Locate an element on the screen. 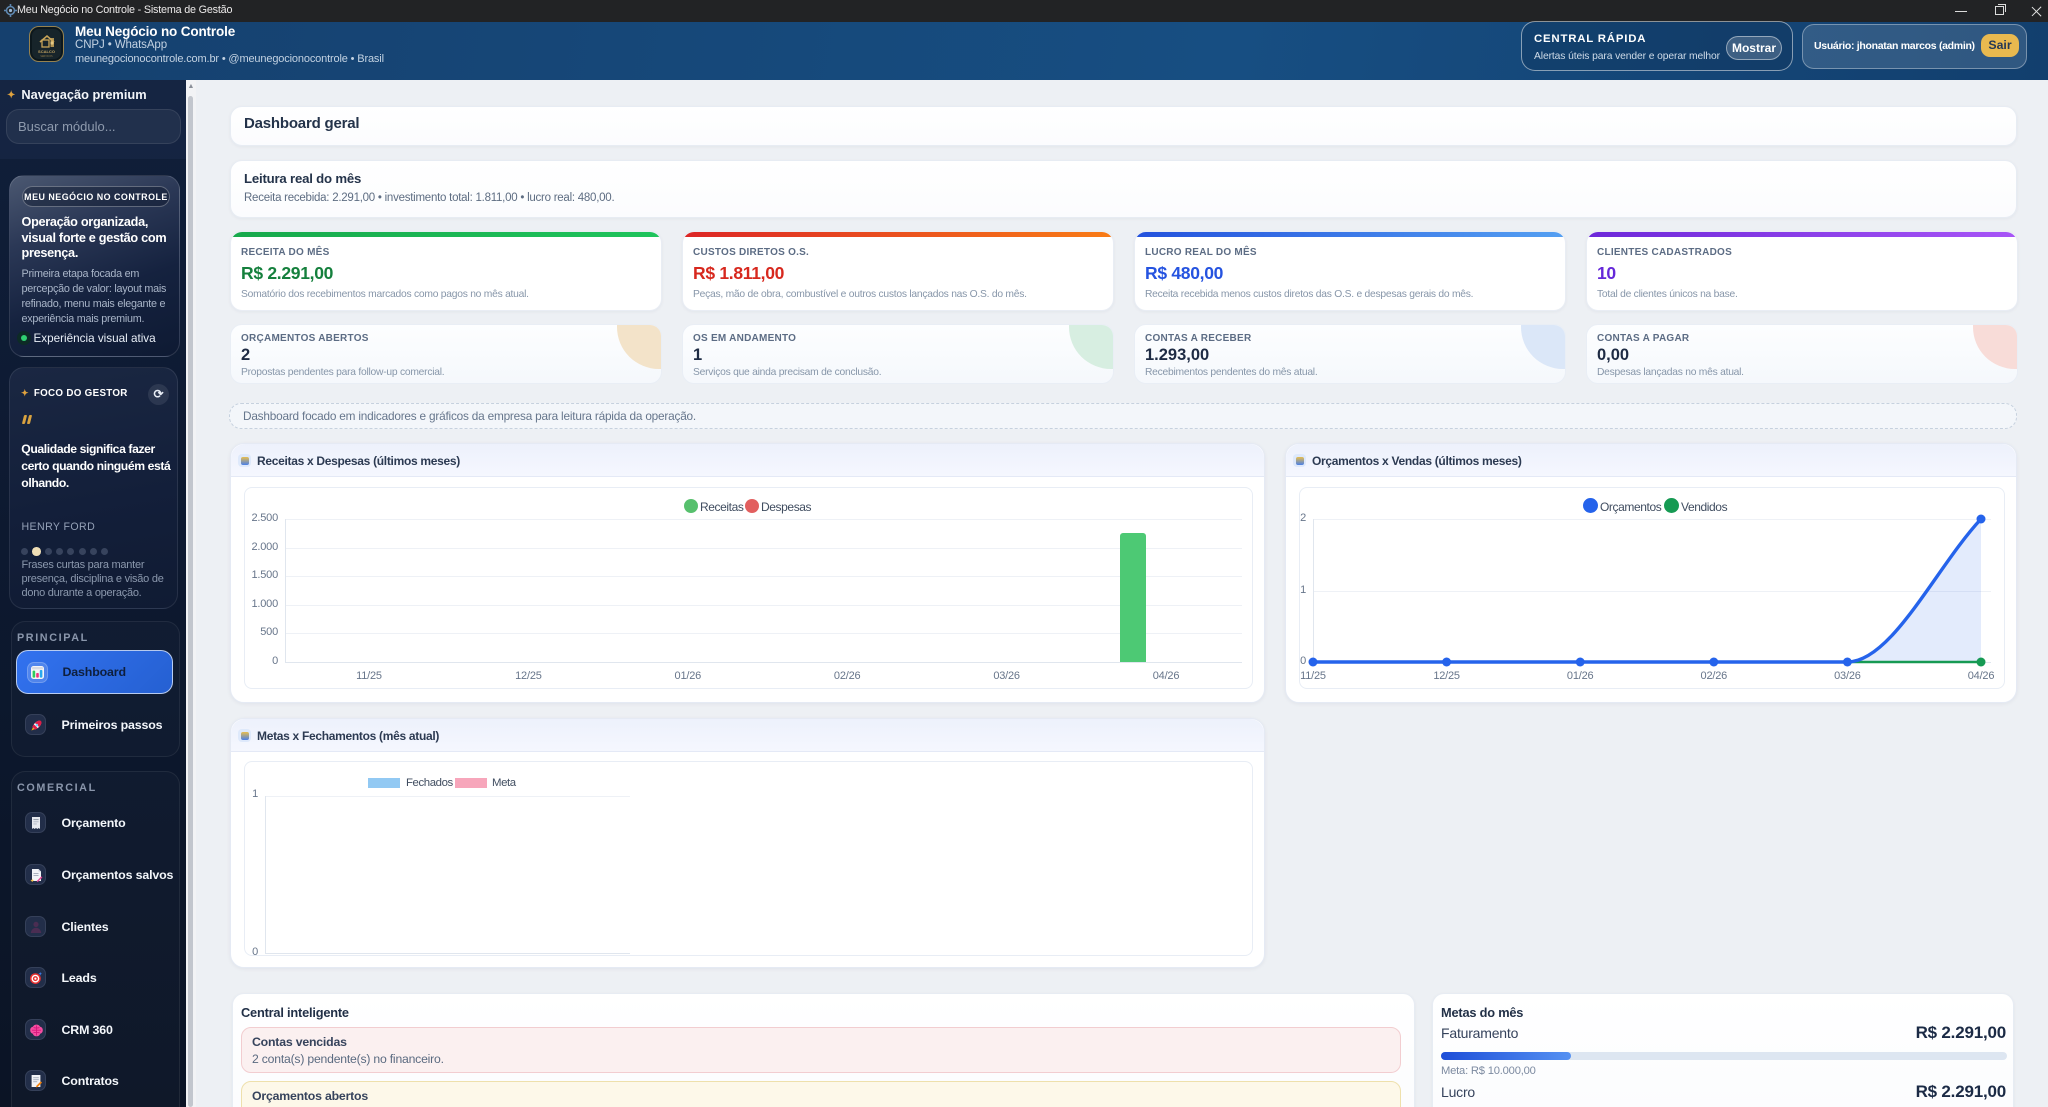 The image size is (2048, 1107). svg-text: SERVICOS is located at coordinates (46, 56).